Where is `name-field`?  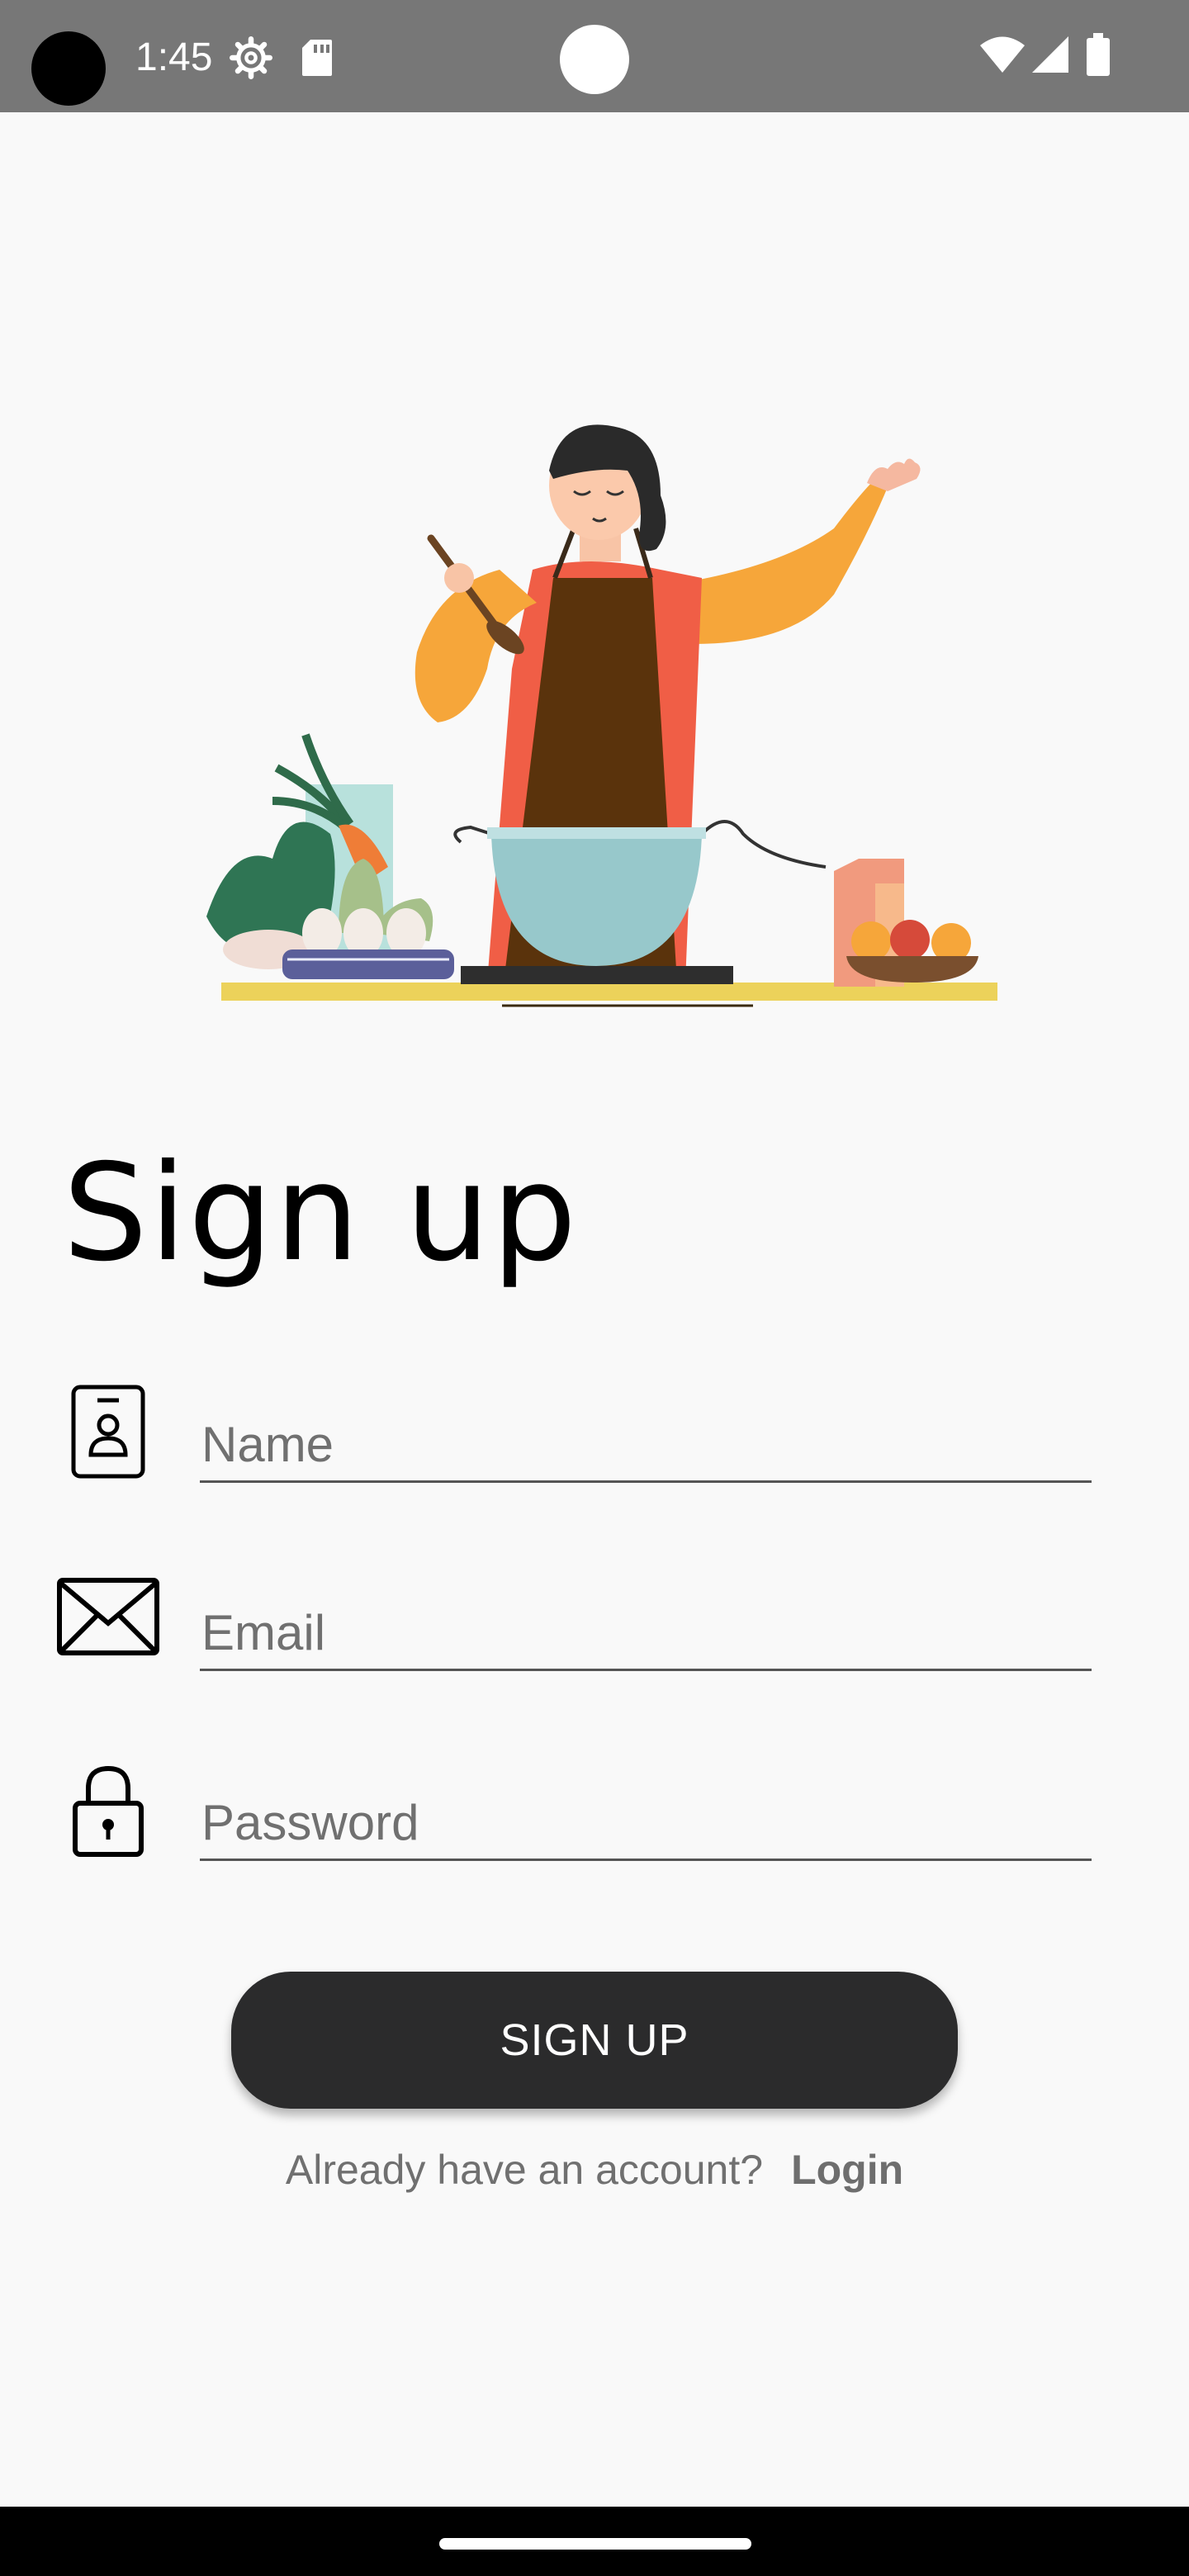 name-field is located at coordinates (646, 1446).